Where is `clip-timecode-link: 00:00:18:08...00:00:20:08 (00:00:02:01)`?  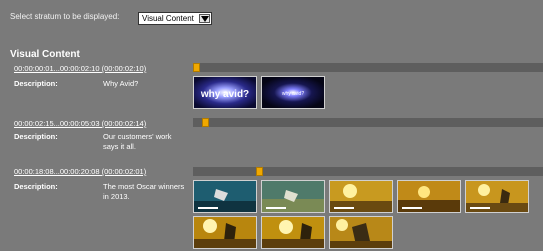
clip-timecode-link: 00:00:18:08...00:00:20:08 (00:00:02:01) is located at coordinates (80, 171).